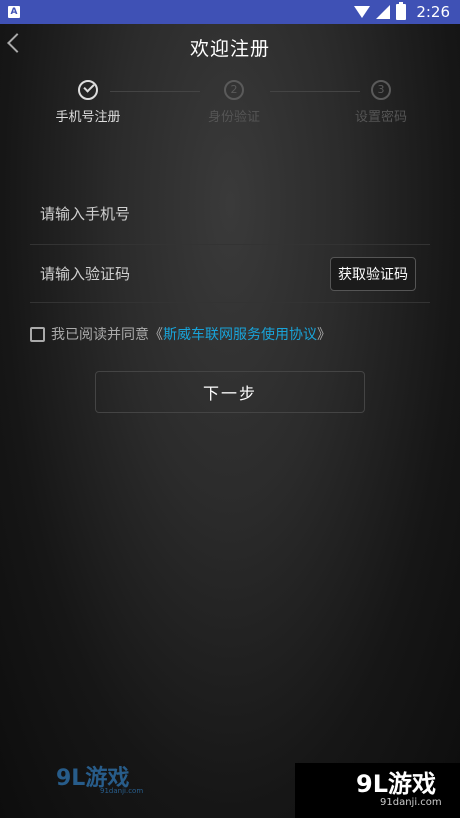  What do you see at coordinates (240, 334) in the screenshot?
I see `agreement-link: 斯威车联网服务使用协议` at bounding box center [240, 334].